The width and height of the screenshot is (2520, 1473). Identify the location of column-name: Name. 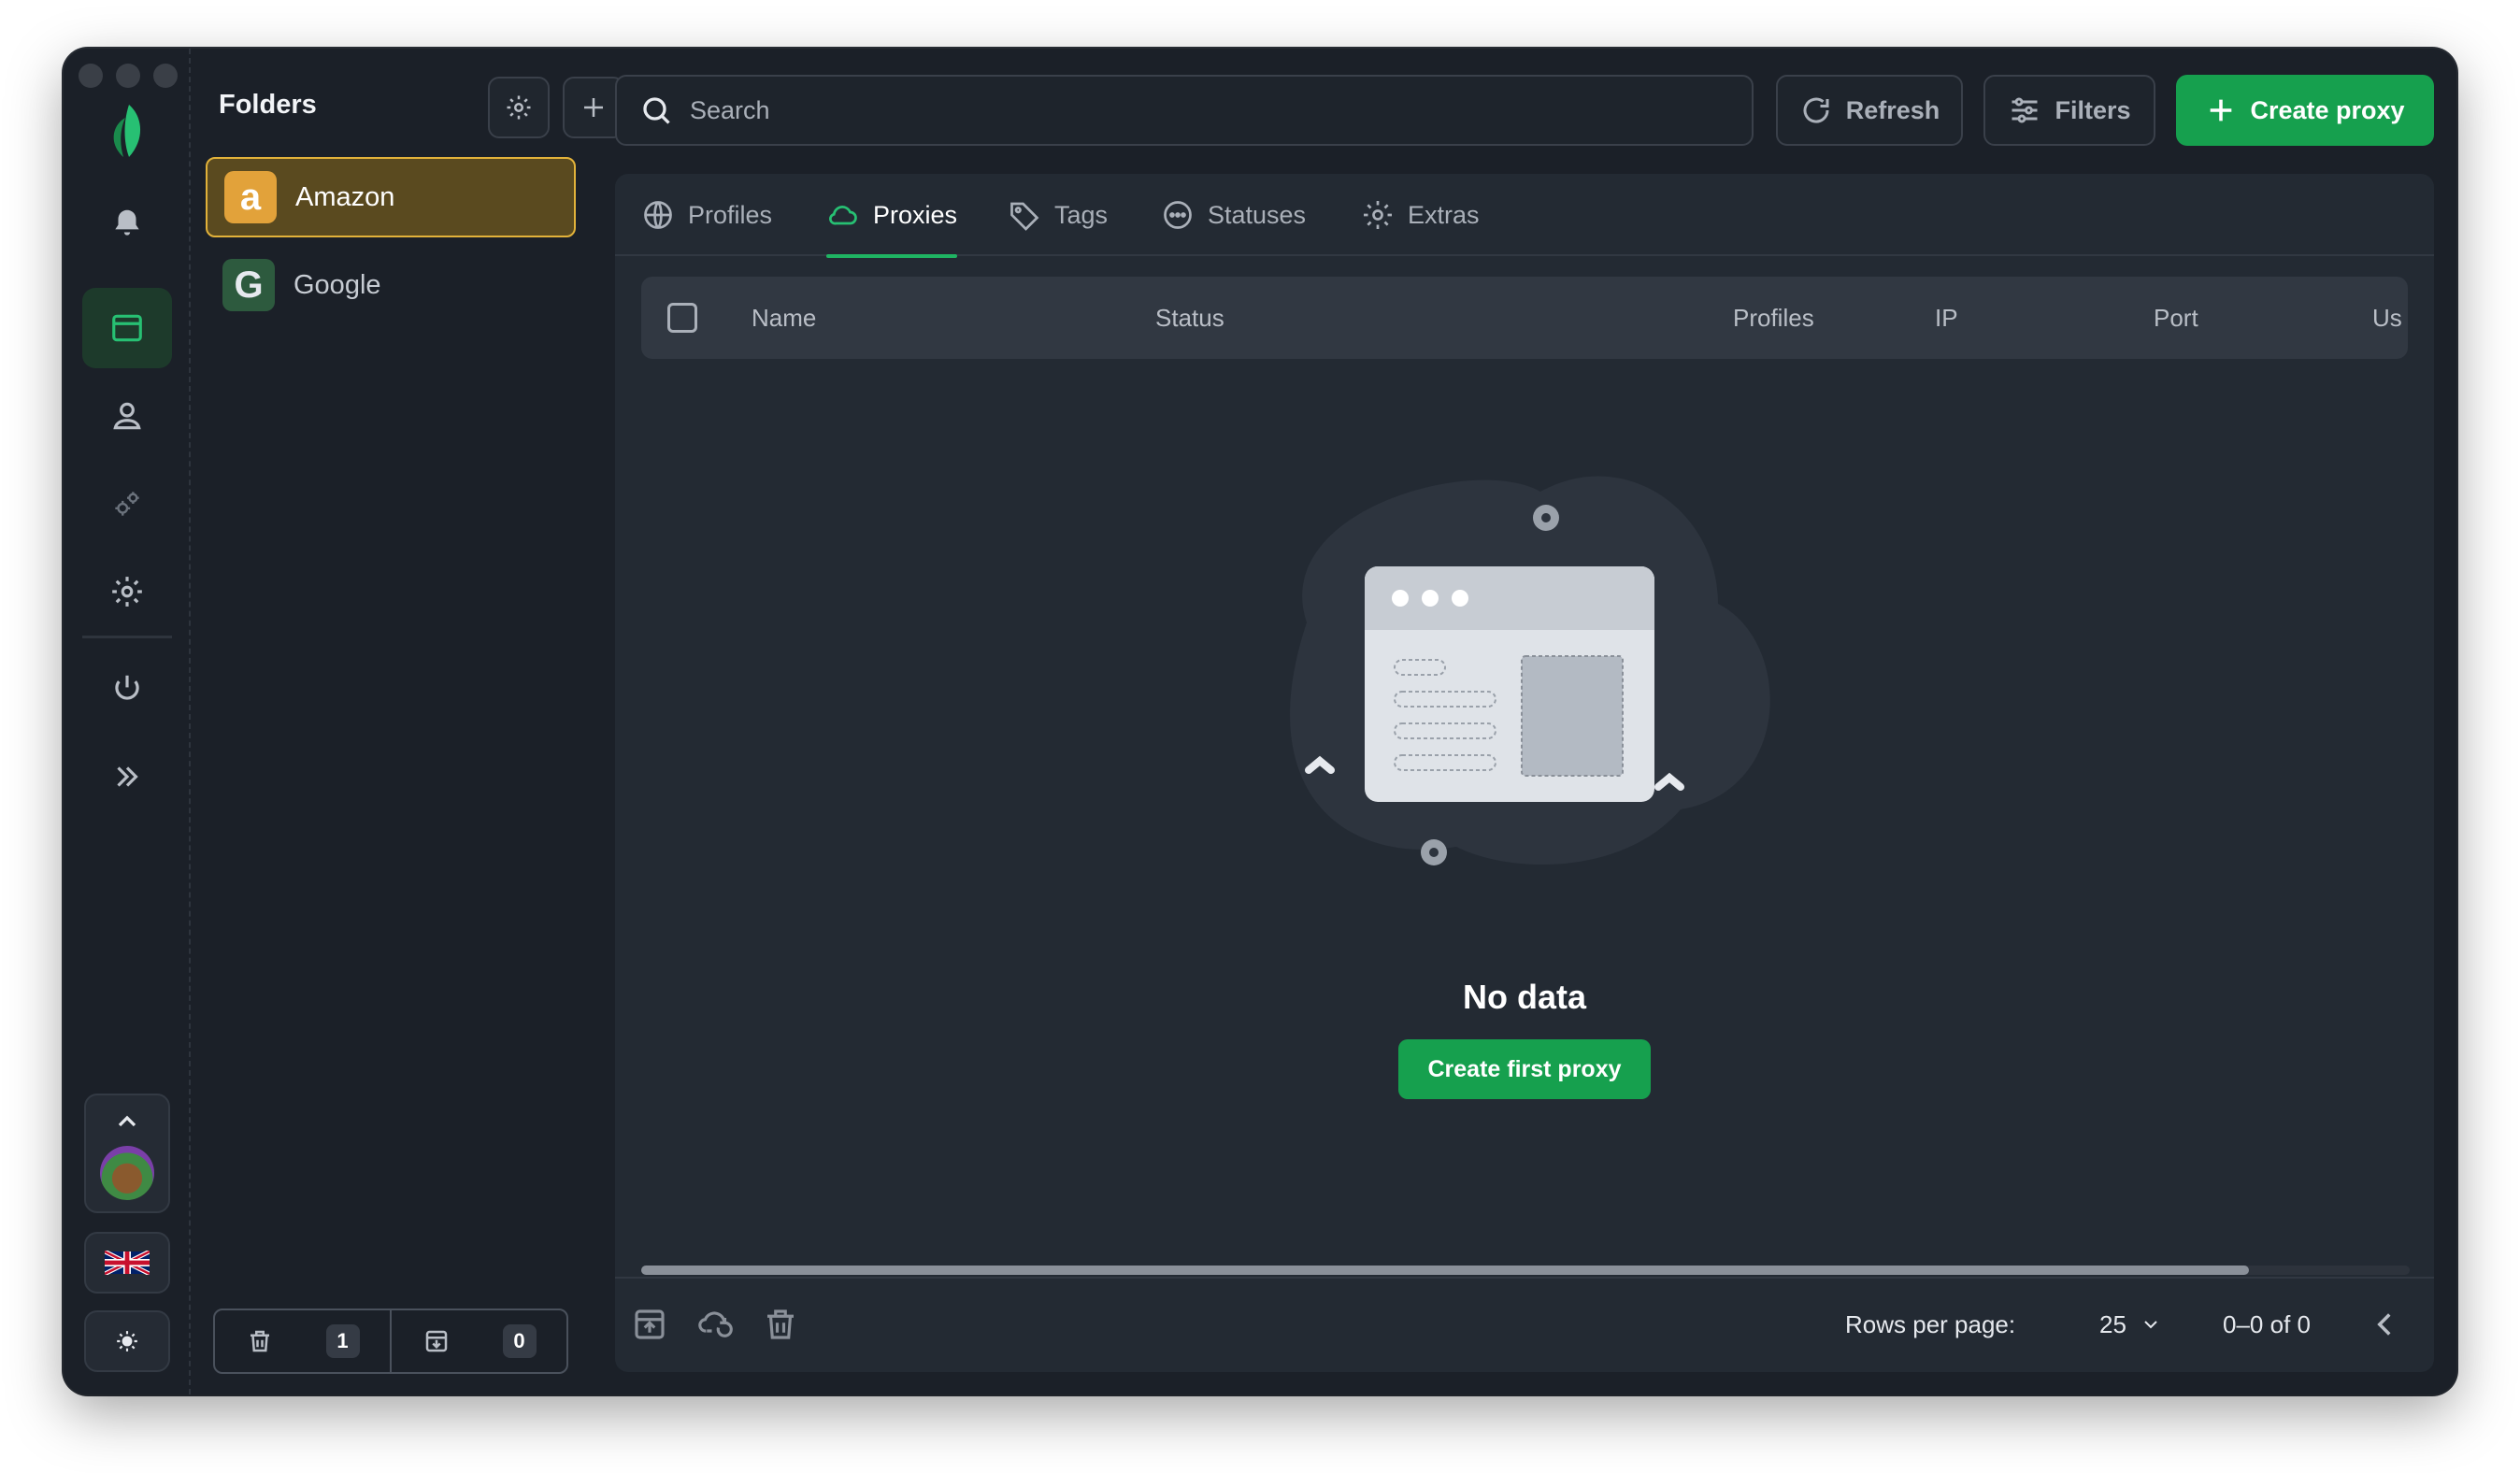
(784, 318).